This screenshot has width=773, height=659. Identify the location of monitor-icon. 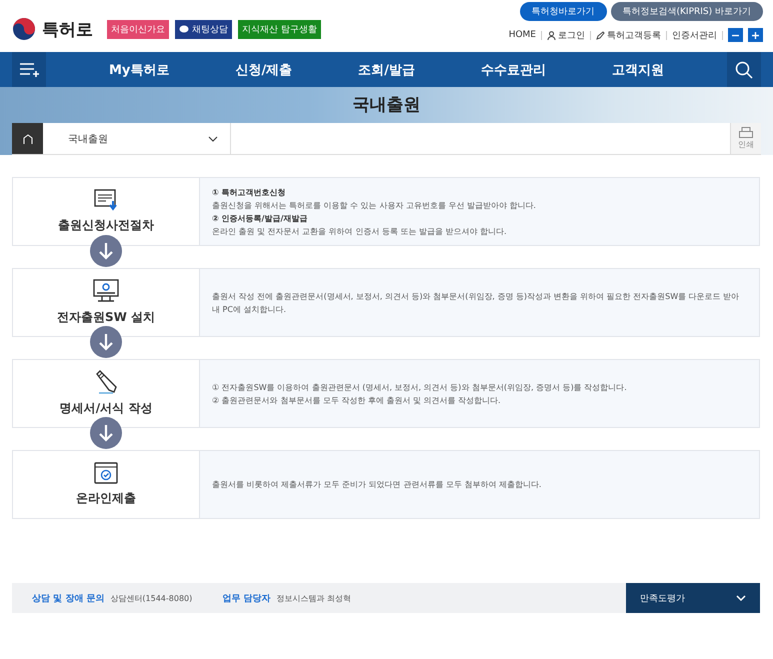
(106, 291).